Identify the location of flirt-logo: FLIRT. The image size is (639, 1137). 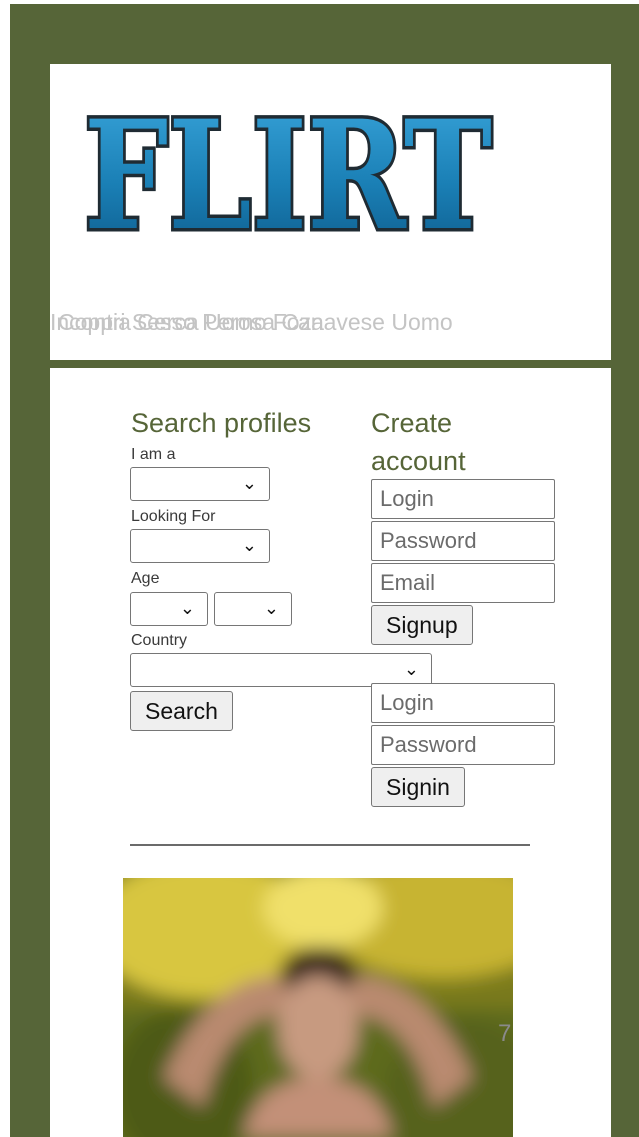
(288, 177).